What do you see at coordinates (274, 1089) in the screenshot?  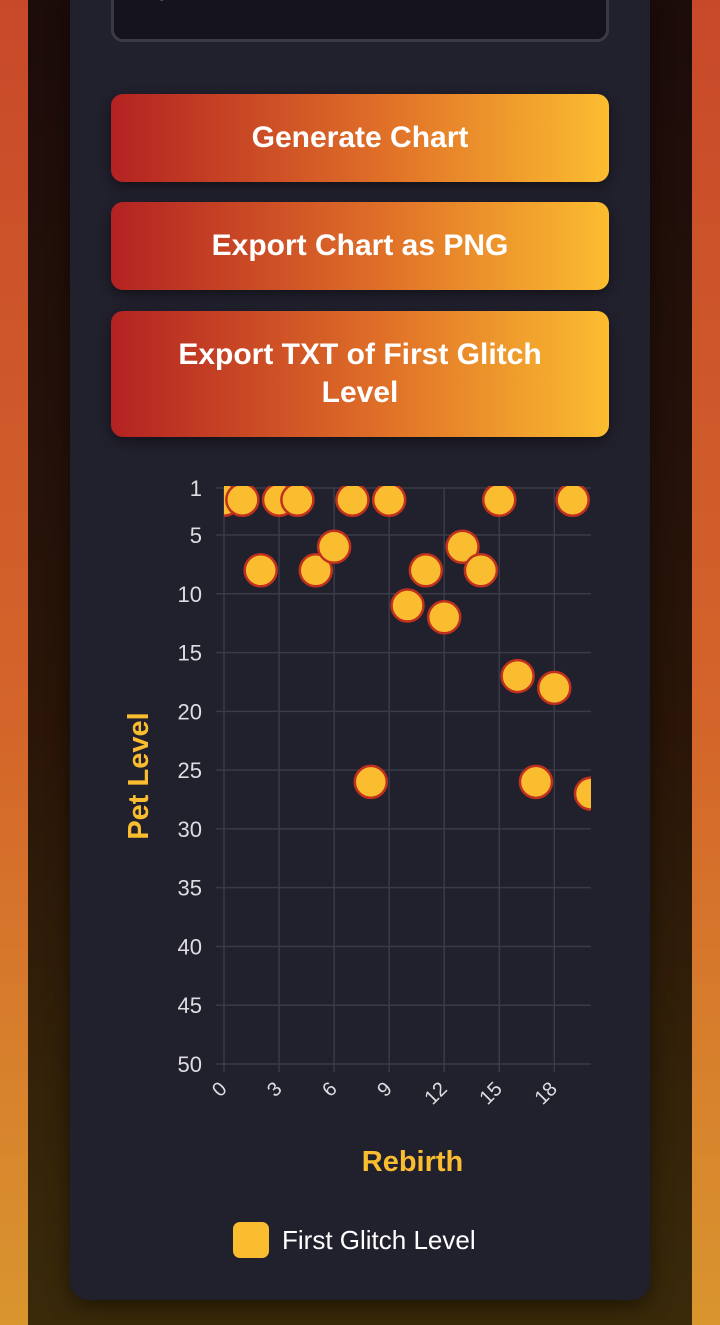 I see `x-tick-label: 3` at bounding box center [274, 1089].